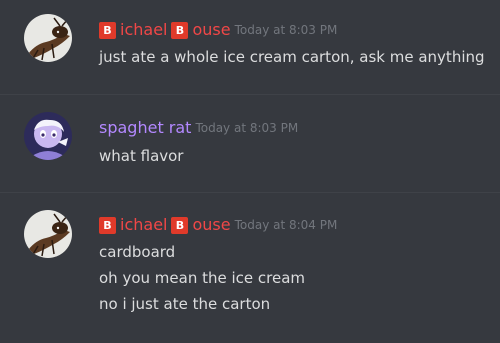 The width and height of the screenshot is (500, 343). I want to click on message-text: oh you mean the ice cream, so click(202, 278).